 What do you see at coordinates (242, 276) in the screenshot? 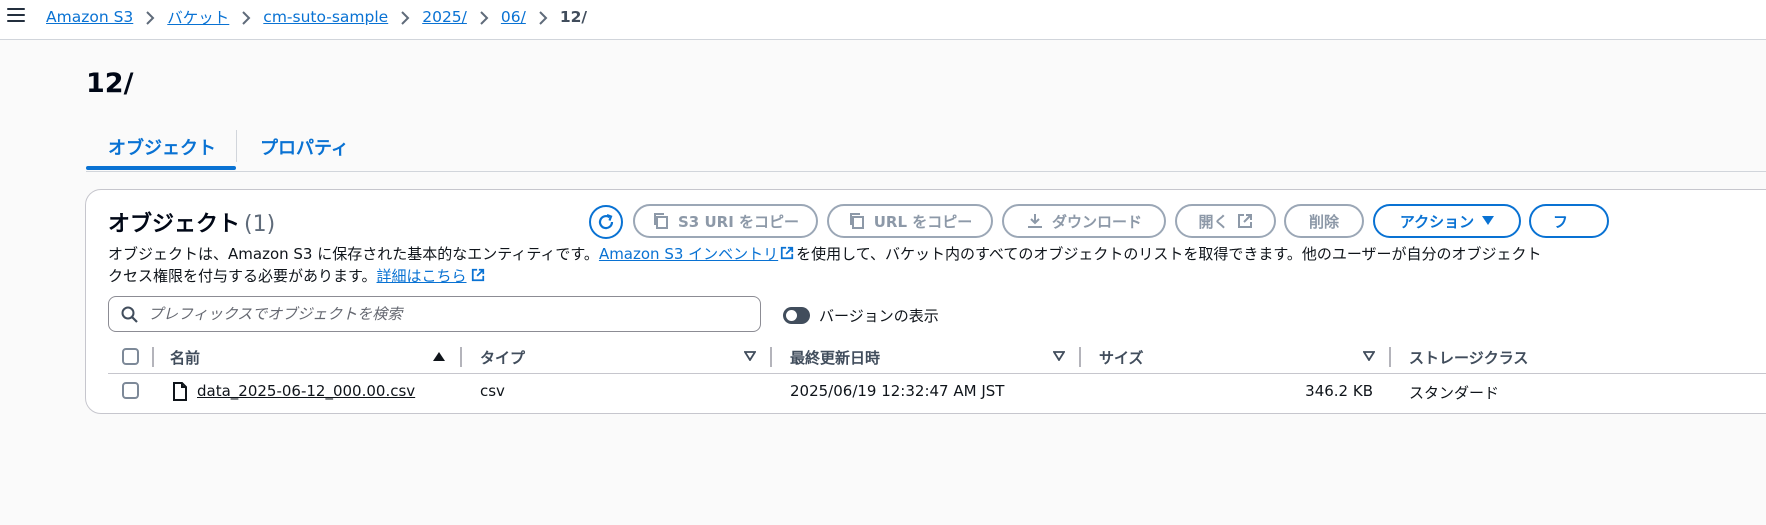
I see `description-text-3: クセス権限を付与する必要があります。` at bounding box center [242, 276].